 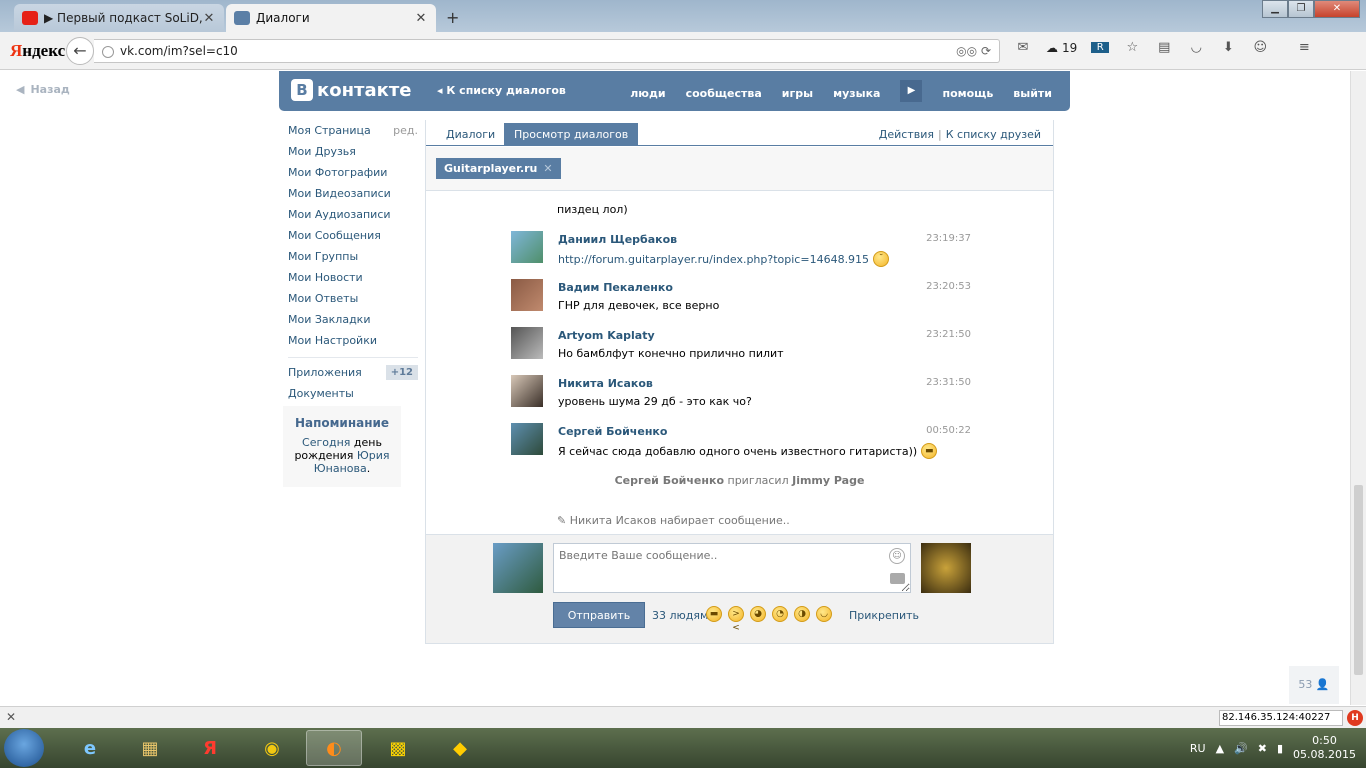 What do you see at coordinates (1260, 47) in the screenshot?
I see `smiley-icon: ☺` at bounding box center [1260, 47].